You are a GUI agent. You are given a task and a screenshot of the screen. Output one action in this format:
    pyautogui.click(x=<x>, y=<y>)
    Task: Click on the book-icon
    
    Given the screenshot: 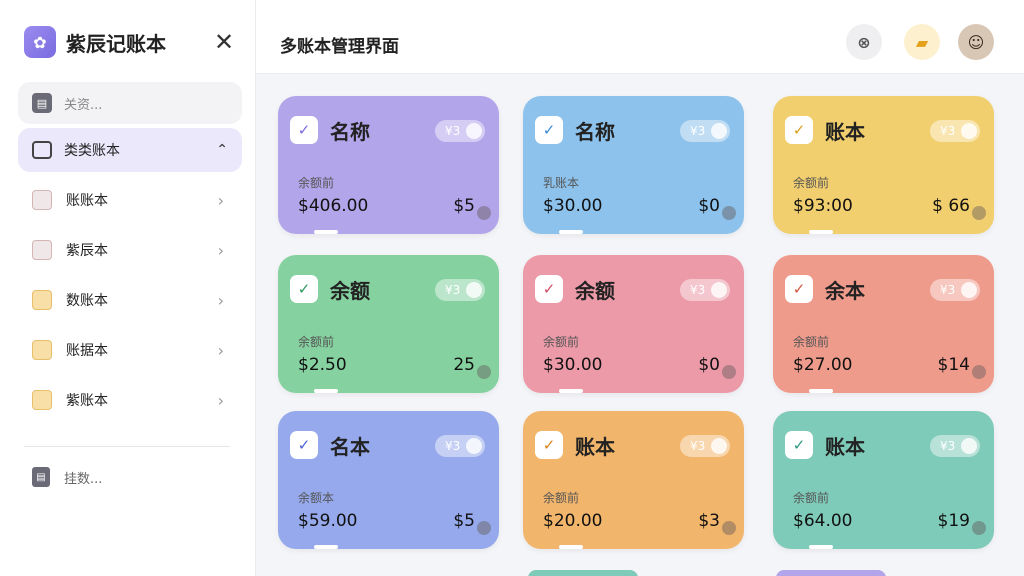 What is the action you would take?
    pyautogui.click(x=42, y=150)
    